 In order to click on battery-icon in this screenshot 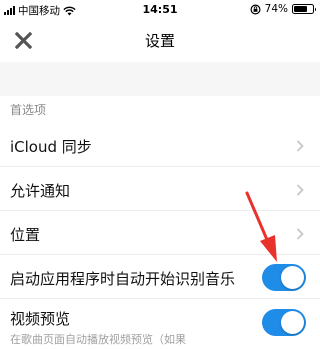, I will do `click(304, 9)`.